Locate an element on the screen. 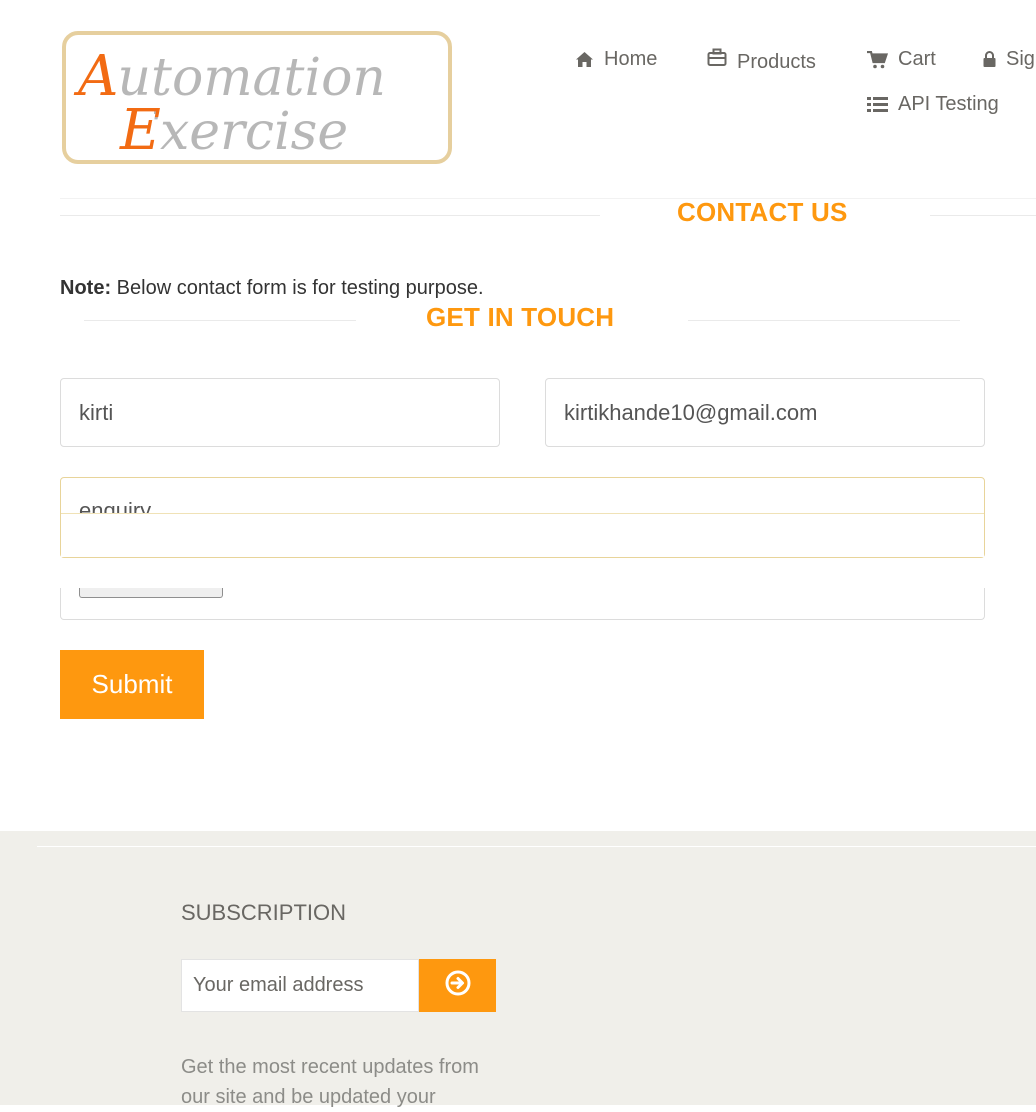 The height and width of the screenshot is (1112, 1036). get-in-touch-title: GET IN TOUCH is located at coordinates (520, 317).